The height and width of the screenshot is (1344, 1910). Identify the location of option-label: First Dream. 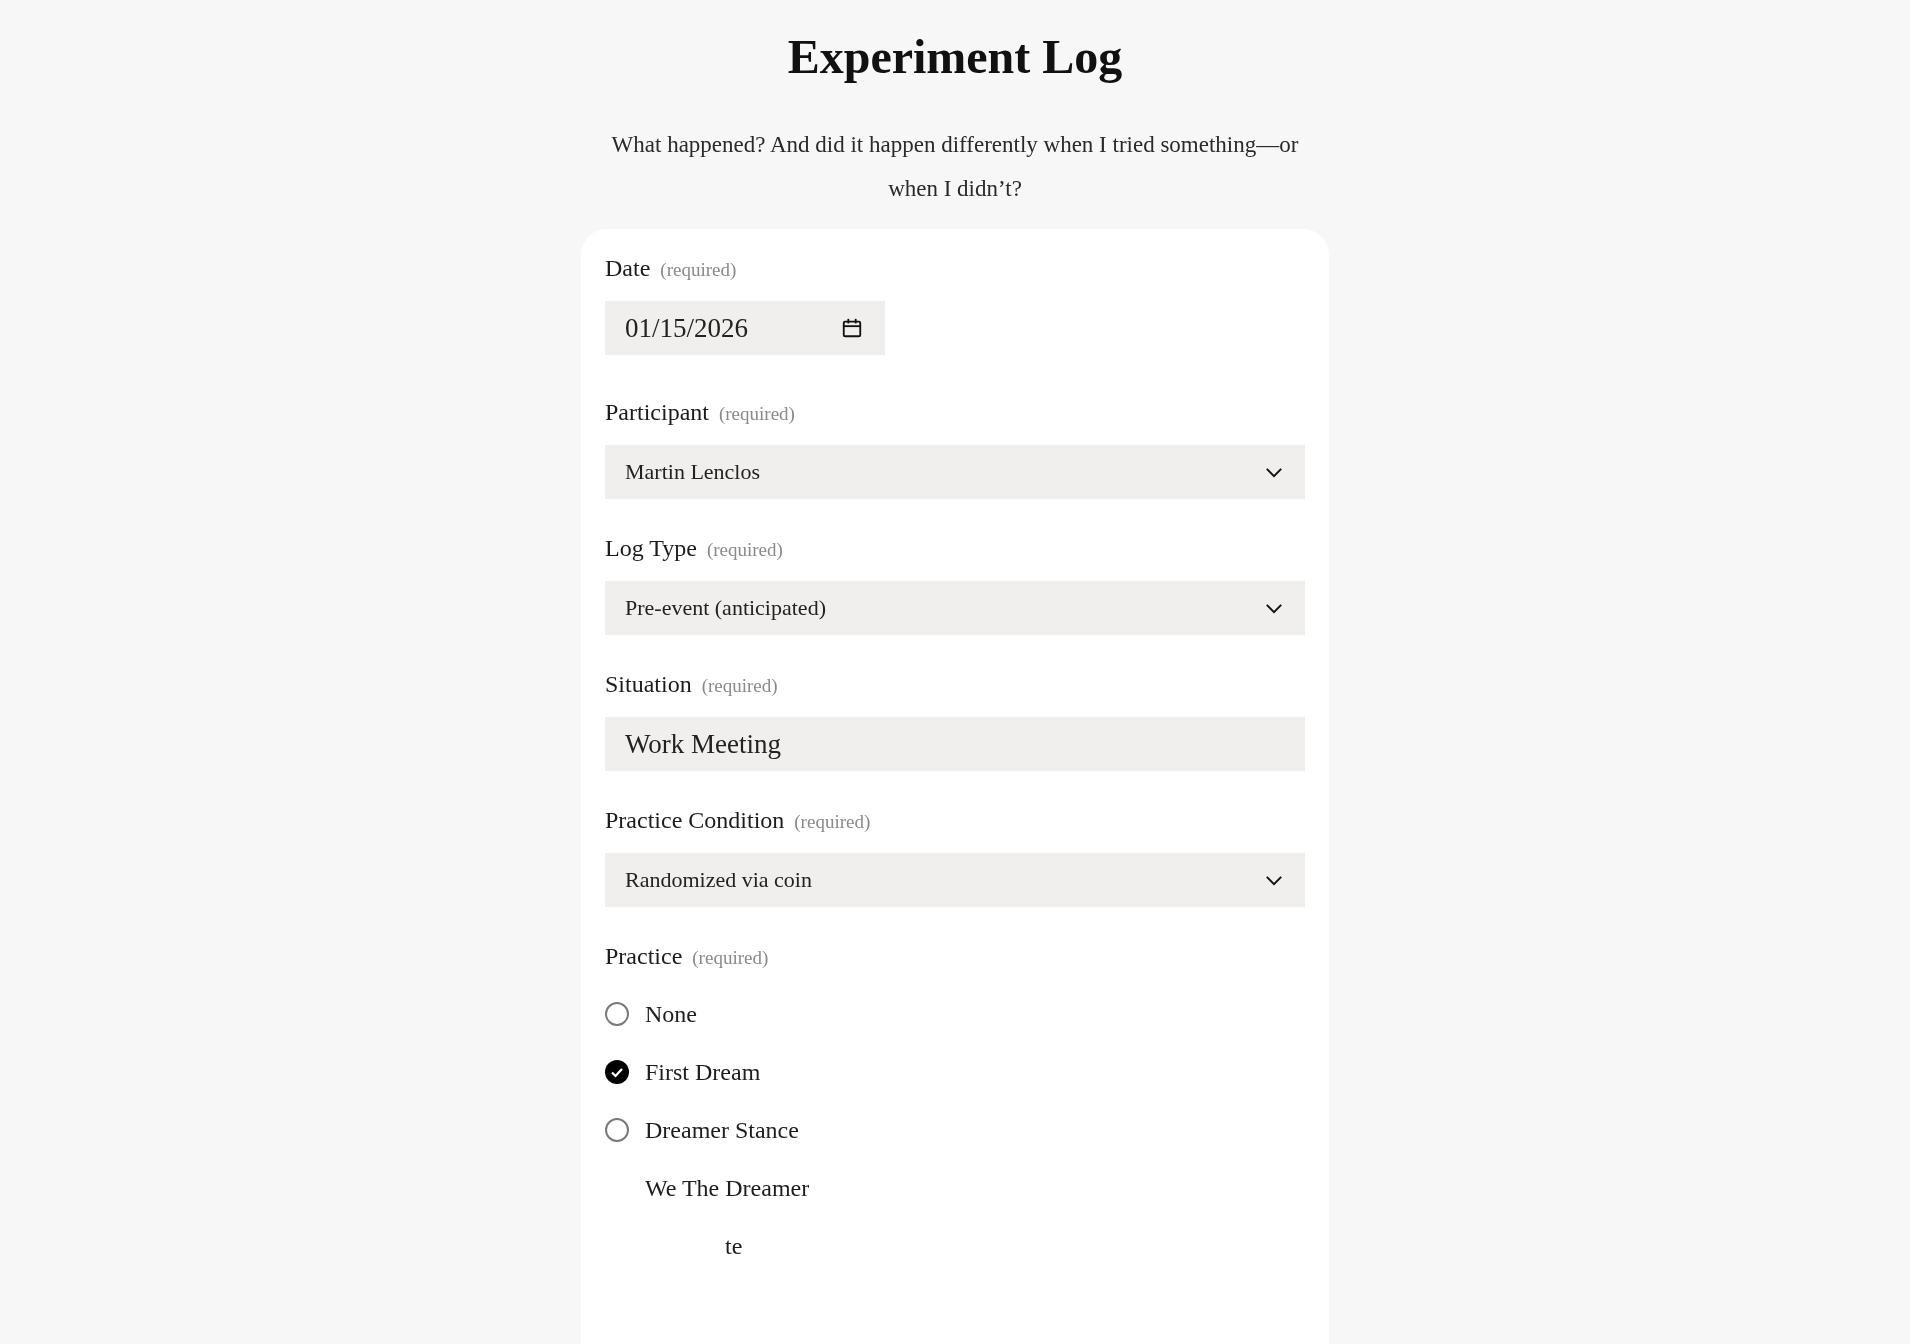
(703, 1072).